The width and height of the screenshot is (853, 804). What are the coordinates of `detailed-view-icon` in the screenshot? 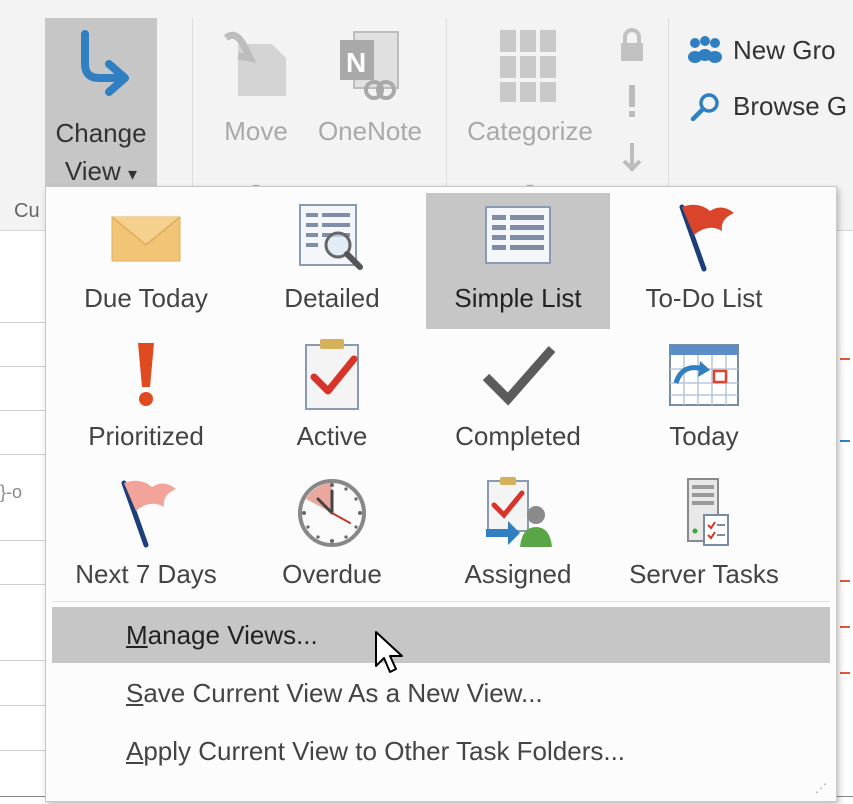 It's located at (331, 237).